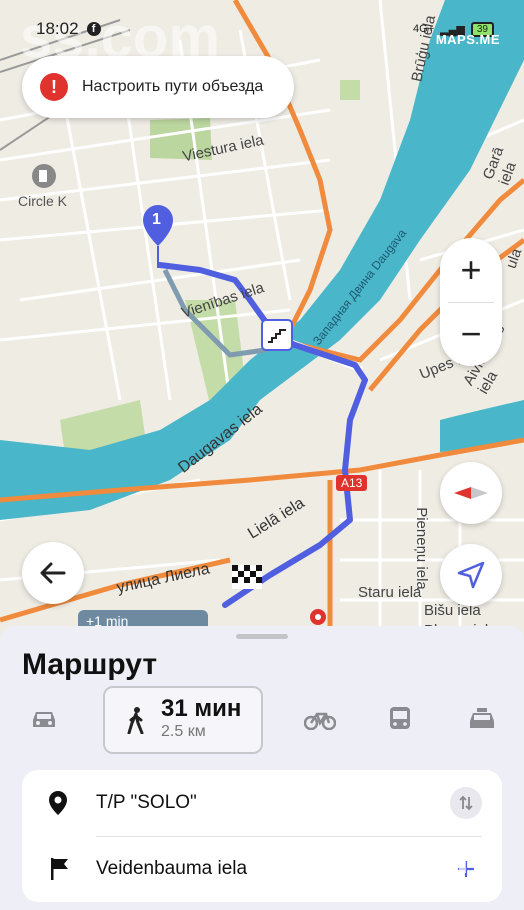  I want to click on mode-bike-button, so click(320, 719).